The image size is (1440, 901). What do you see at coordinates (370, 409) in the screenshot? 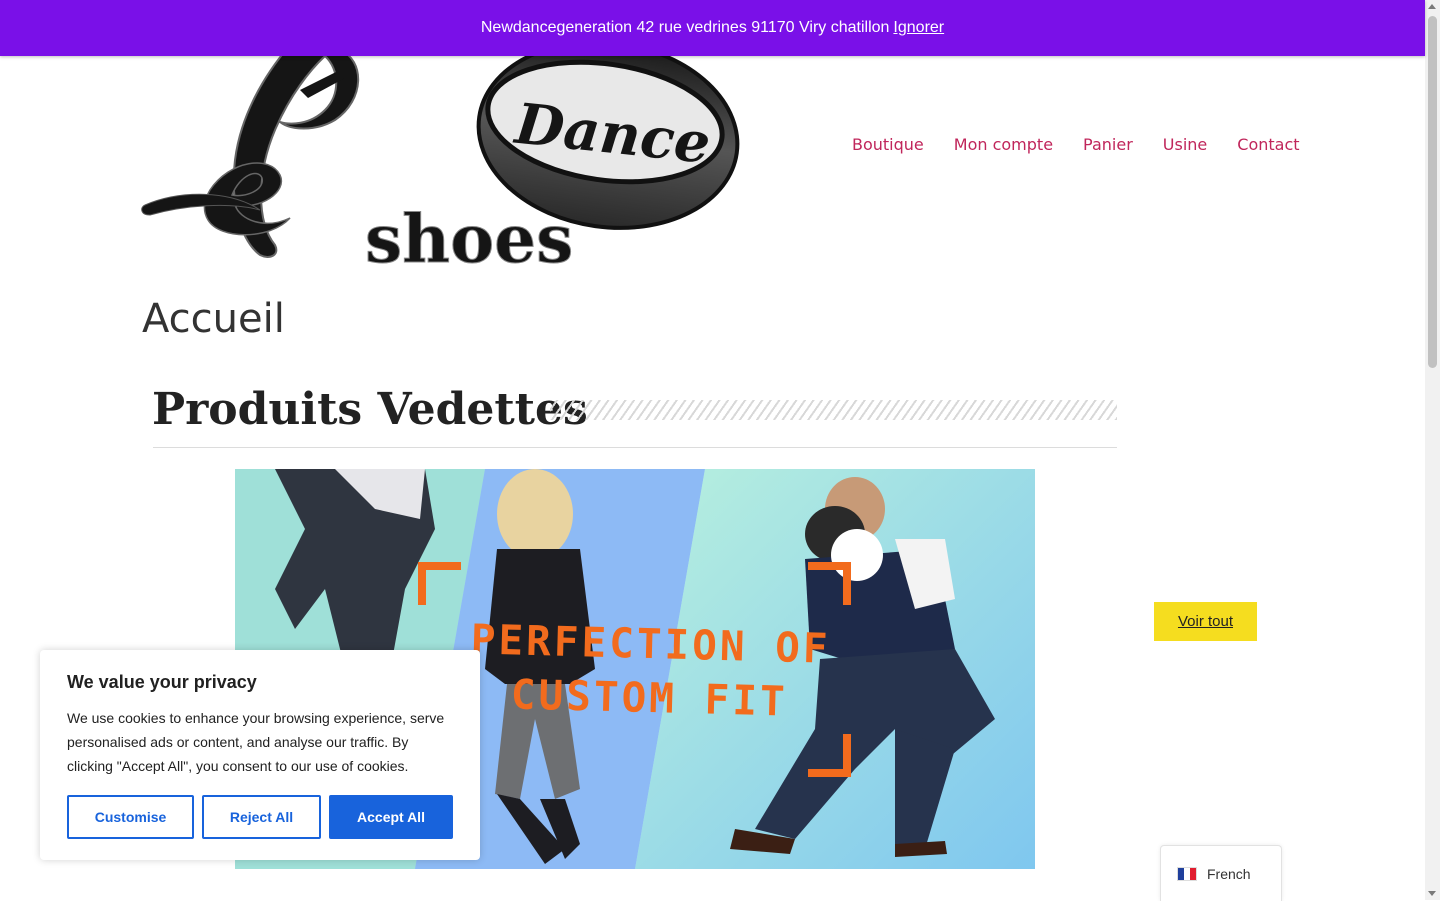
I see `section-title: Produits Vedettes` at bounding box center [370, 409].